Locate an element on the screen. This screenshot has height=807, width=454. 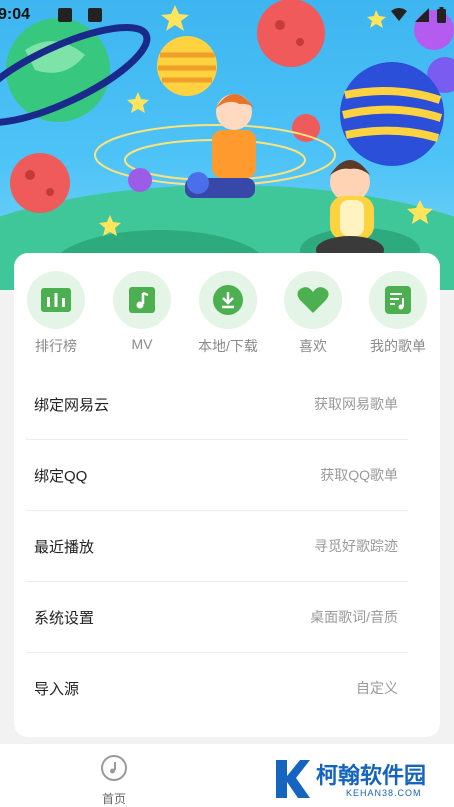
menu-item-import-source: 导入源 自定义 is located at coordinates (217, 688).